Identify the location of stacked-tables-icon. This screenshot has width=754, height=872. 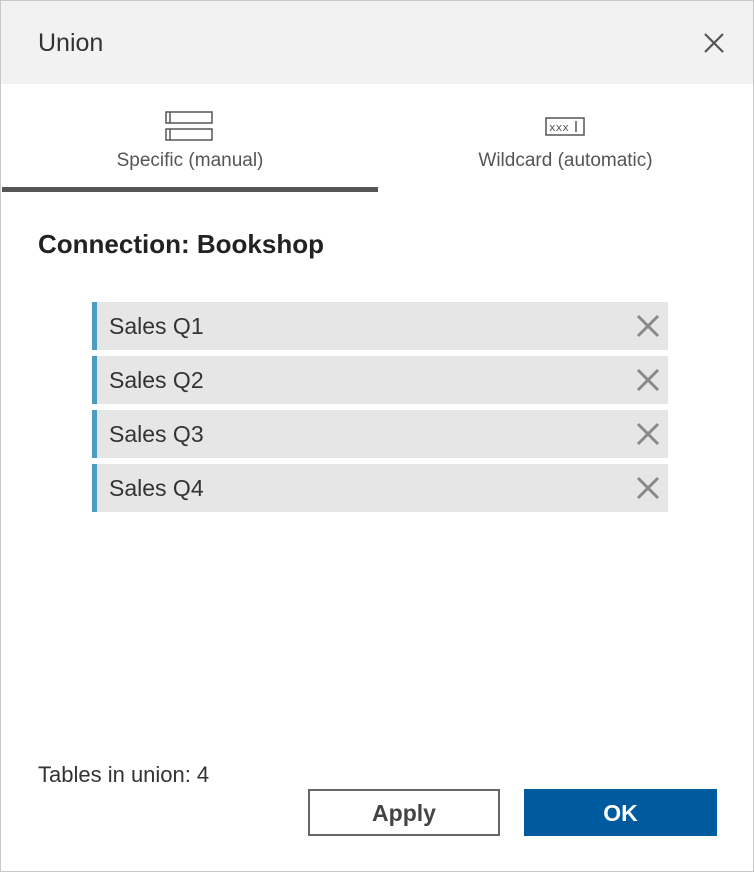
(190, 129).